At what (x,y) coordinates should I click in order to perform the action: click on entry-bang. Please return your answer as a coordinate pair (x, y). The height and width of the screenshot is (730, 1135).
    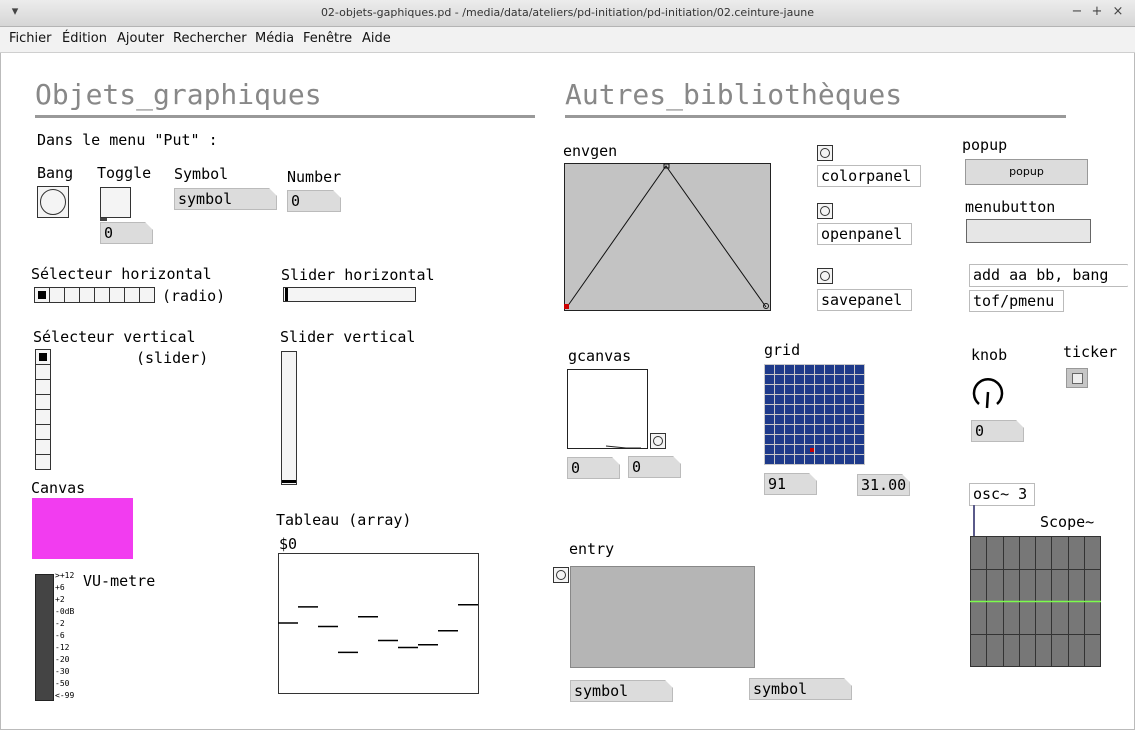
    Looking at the image, I should click on (561, 575).